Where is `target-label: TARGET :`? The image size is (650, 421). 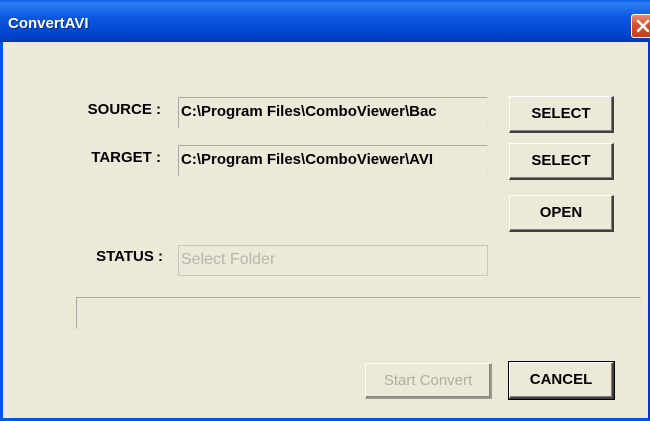 target-label: TARGET : is located at coordinates (126, 157).